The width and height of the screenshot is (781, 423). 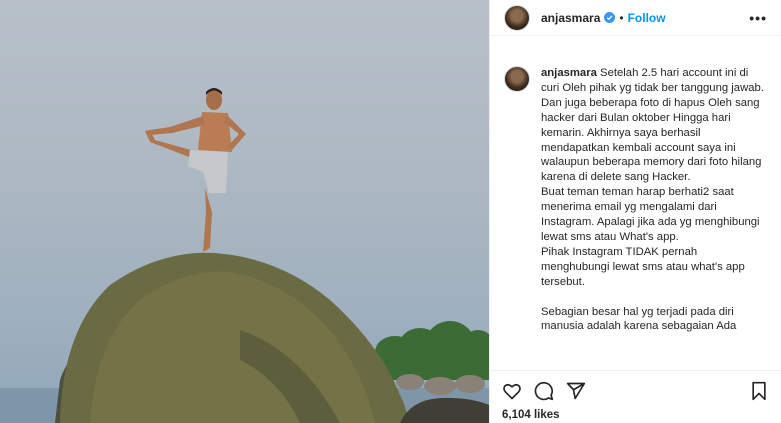 I want to click on caption-avatar, so click(x=517, y=79).